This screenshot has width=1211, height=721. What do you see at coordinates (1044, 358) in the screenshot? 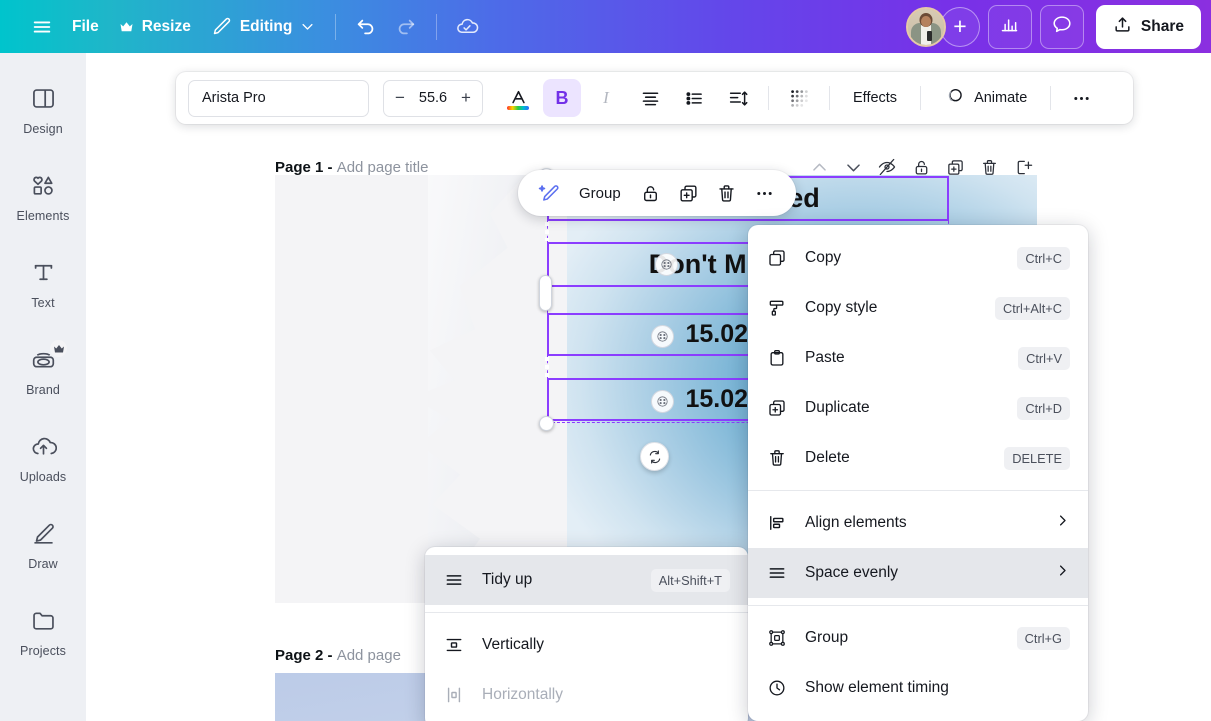
I see `menu-item-shortcut: Ctrl+V` at bounding box center [1044, 358].